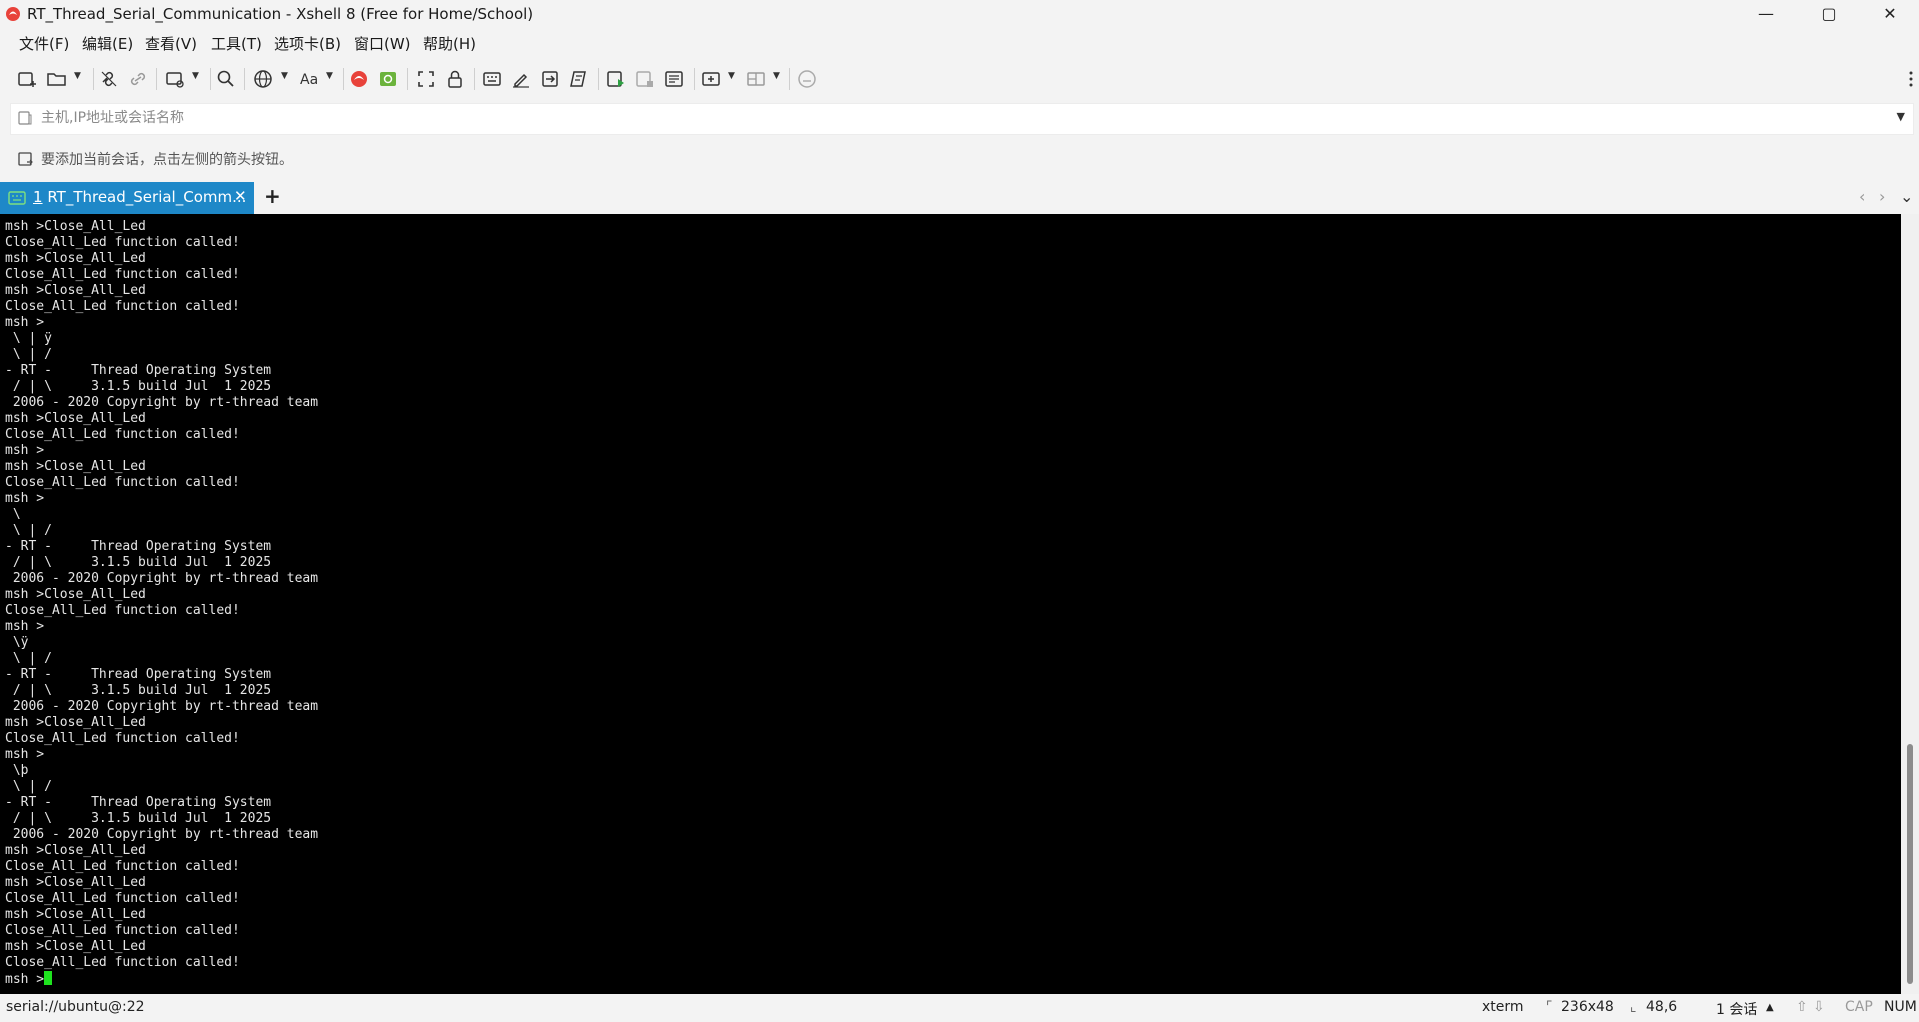  Describe the element at coordinates (1633, 1007) in the screenshot. I see `cursor-position-icon: ⌞` at that location.